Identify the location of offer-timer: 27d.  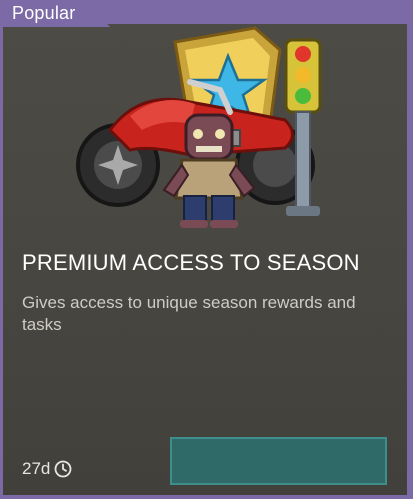
(47, 469).